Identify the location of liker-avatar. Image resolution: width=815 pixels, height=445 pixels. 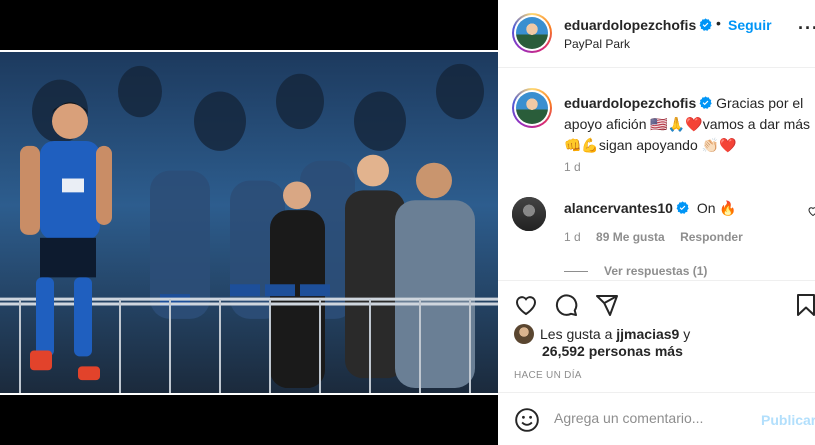
(524, 334).